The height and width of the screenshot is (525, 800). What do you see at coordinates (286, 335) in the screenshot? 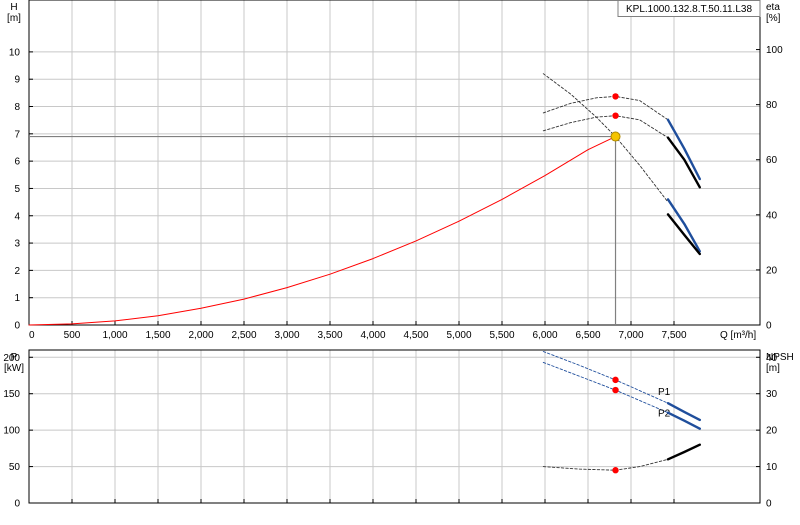
I see `x-axis-tick-label: 3,000` at bounding box center [286, 335].